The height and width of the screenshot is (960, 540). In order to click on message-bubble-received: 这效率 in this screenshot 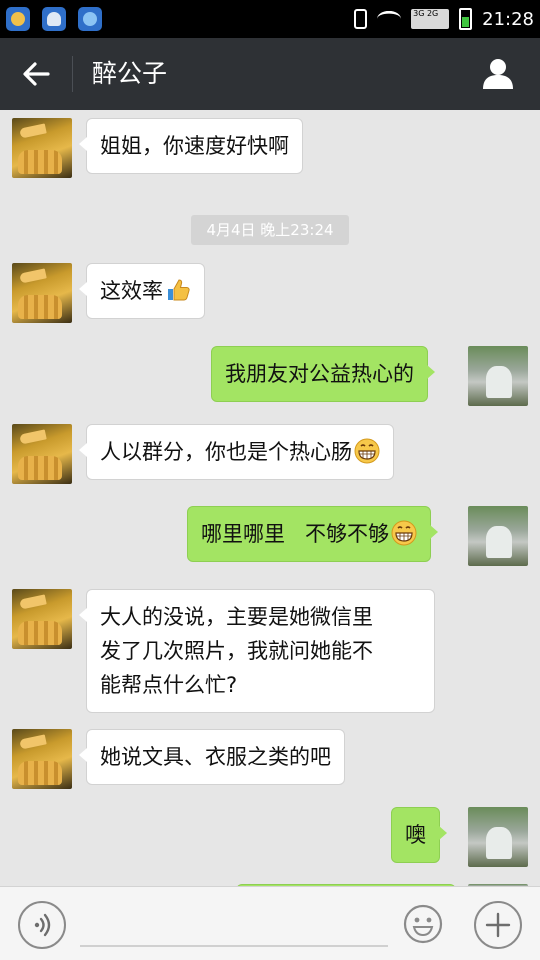, I will do `click(142, 291)`.